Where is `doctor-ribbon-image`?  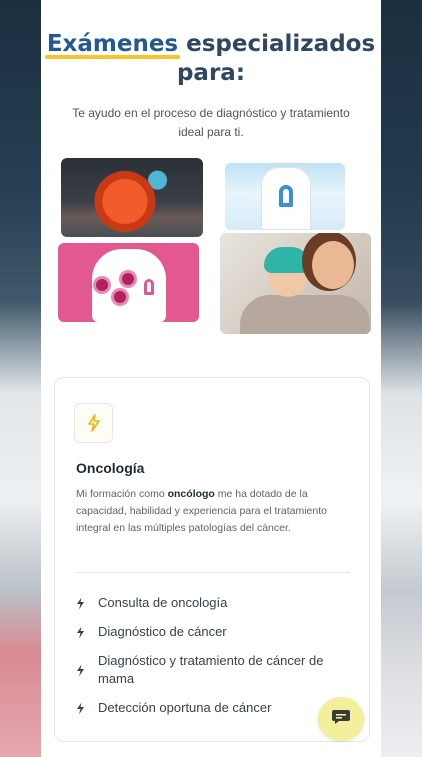 doctor-ribbon-image is located at coordinates (285, 196).